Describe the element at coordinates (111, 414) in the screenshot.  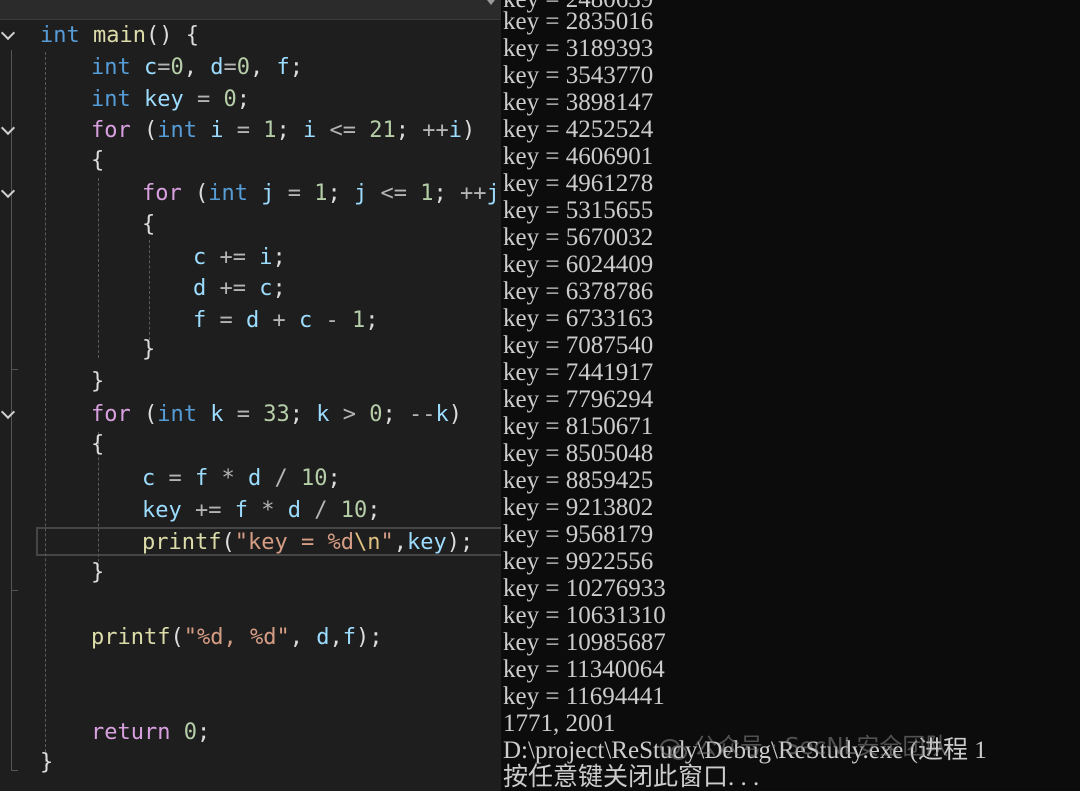
I see `code-token: for` at that location.